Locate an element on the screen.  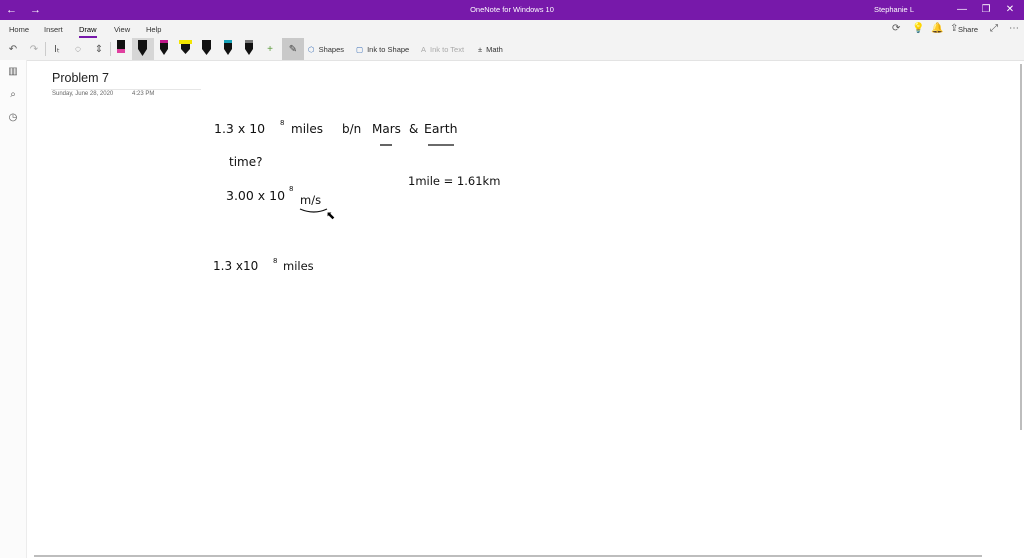
ink-line4-number: 1.3 x10 is located at coordinates (235, 266).